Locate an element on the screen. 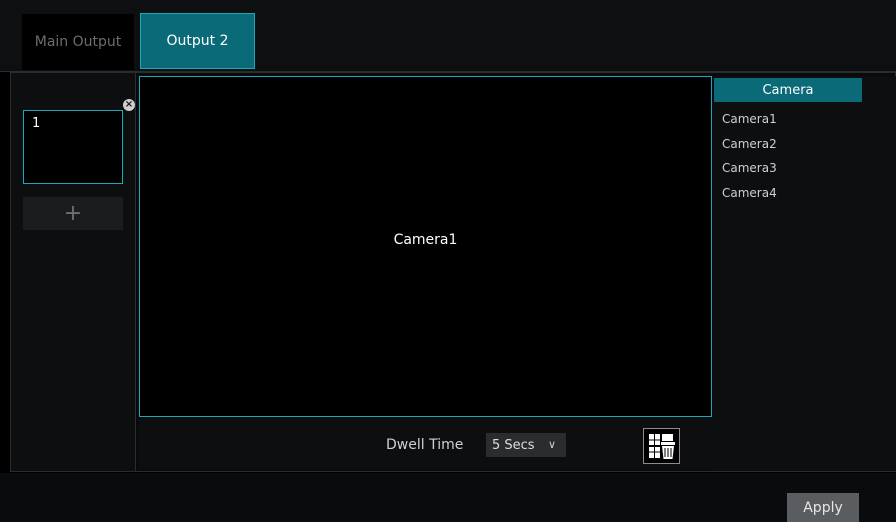  clear-button is located at coordinates (661, 446).